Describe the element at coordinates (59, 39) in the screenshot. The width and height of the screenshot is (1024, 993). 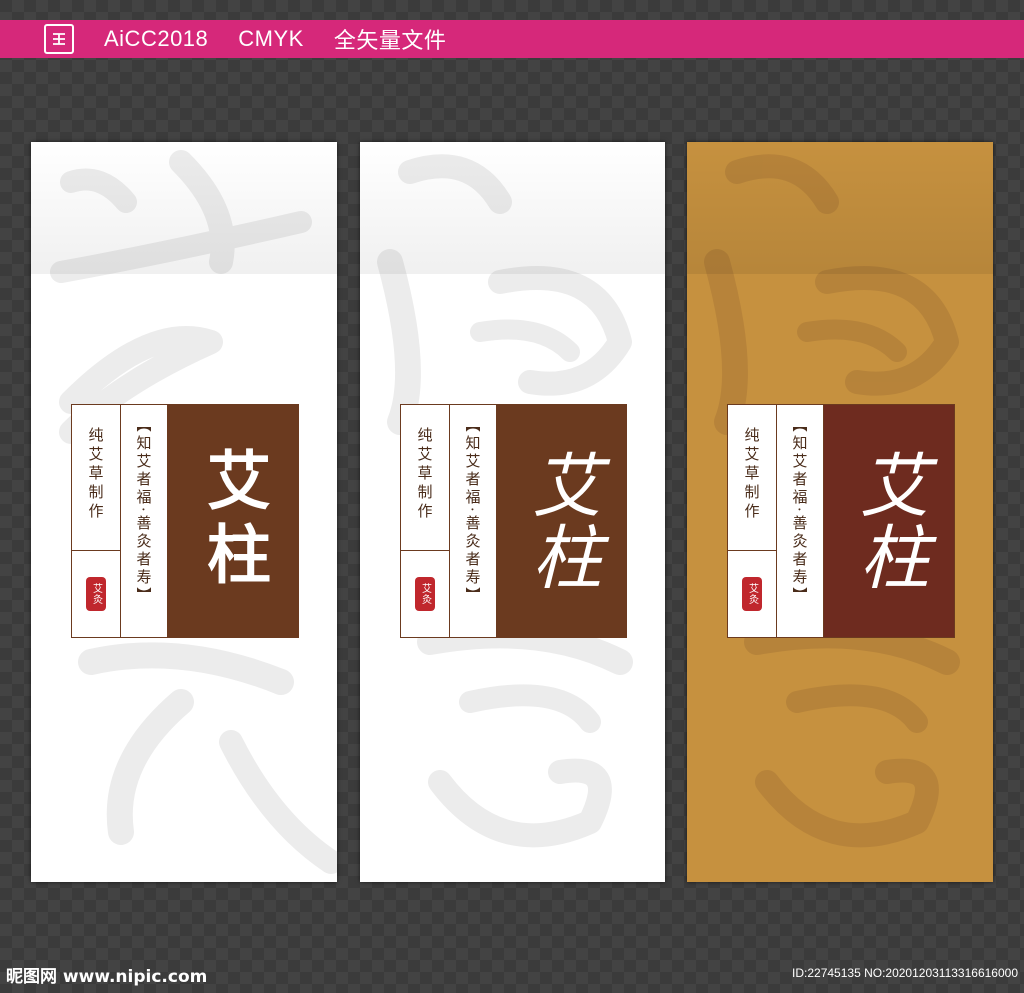
I see `nipic-logo-icon` at that location.